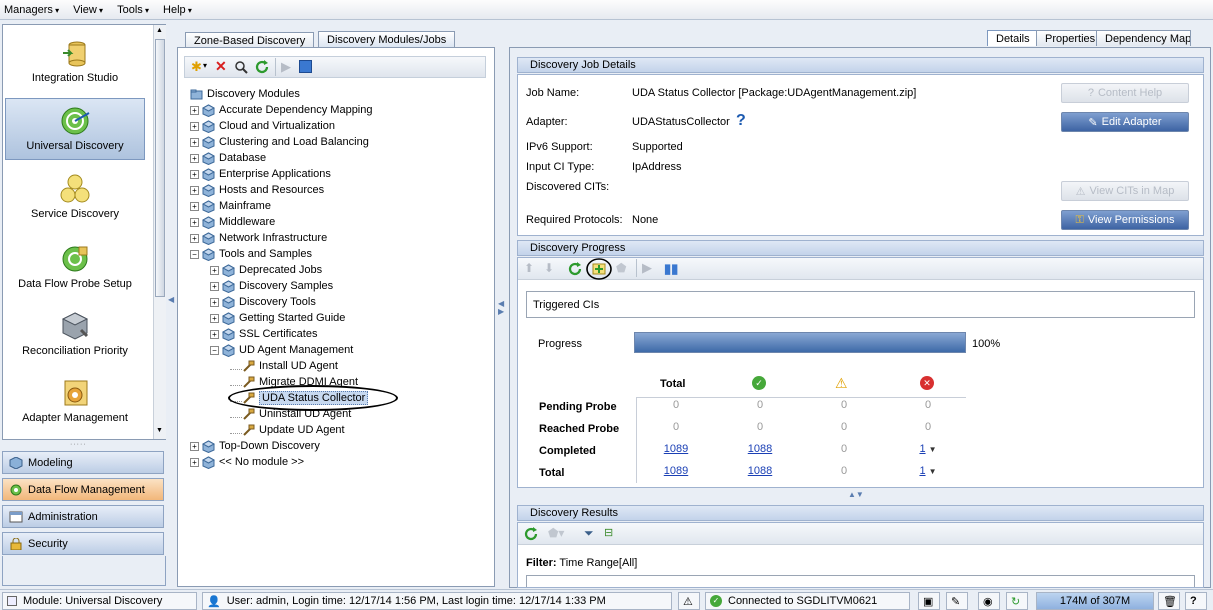 The height and width of the screenshot is (610, 1213). Describe the element at coordinates (83, 543) in the screenshot. I see `nav-tab-security: Security` at that location.